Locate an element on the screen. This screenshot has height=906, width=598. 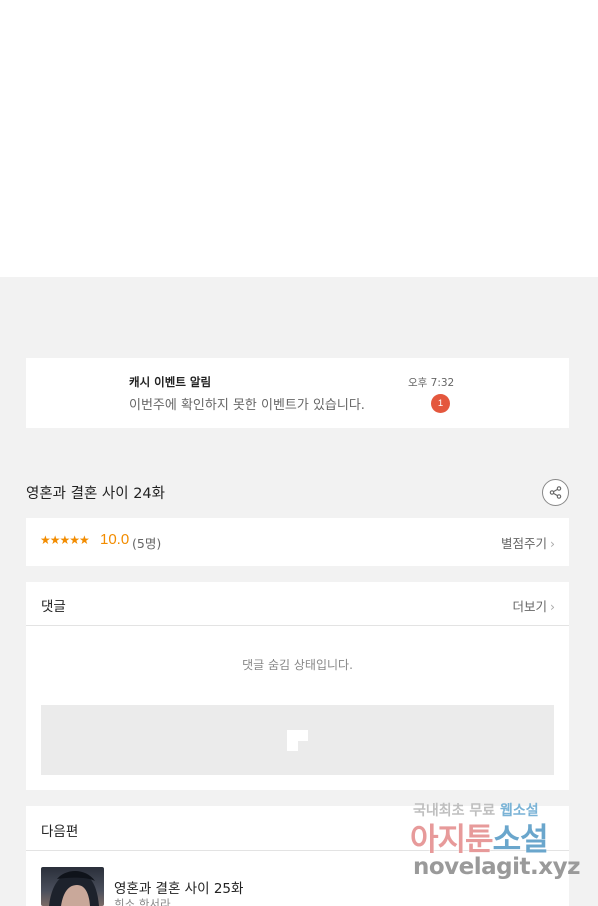
notification-time: 오후 7:32 is located at coordinates (431, 383).